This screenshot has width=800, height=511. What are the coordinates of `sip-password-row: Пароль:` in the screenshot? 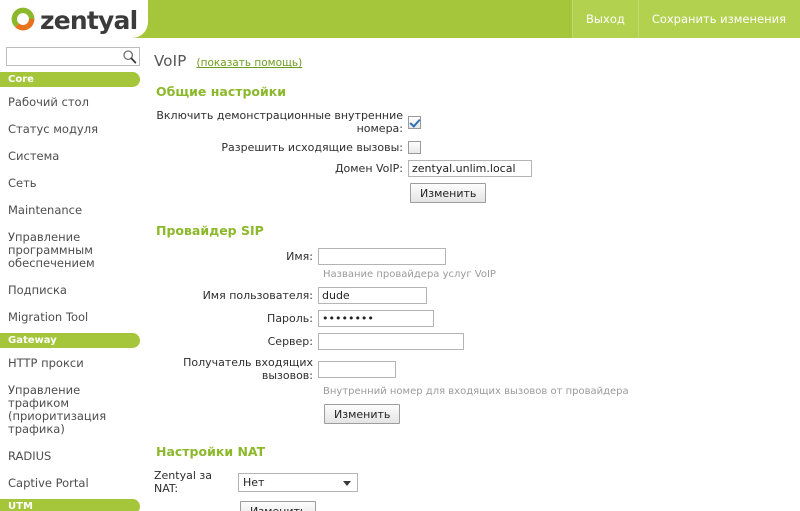 It's located at (477, 318).